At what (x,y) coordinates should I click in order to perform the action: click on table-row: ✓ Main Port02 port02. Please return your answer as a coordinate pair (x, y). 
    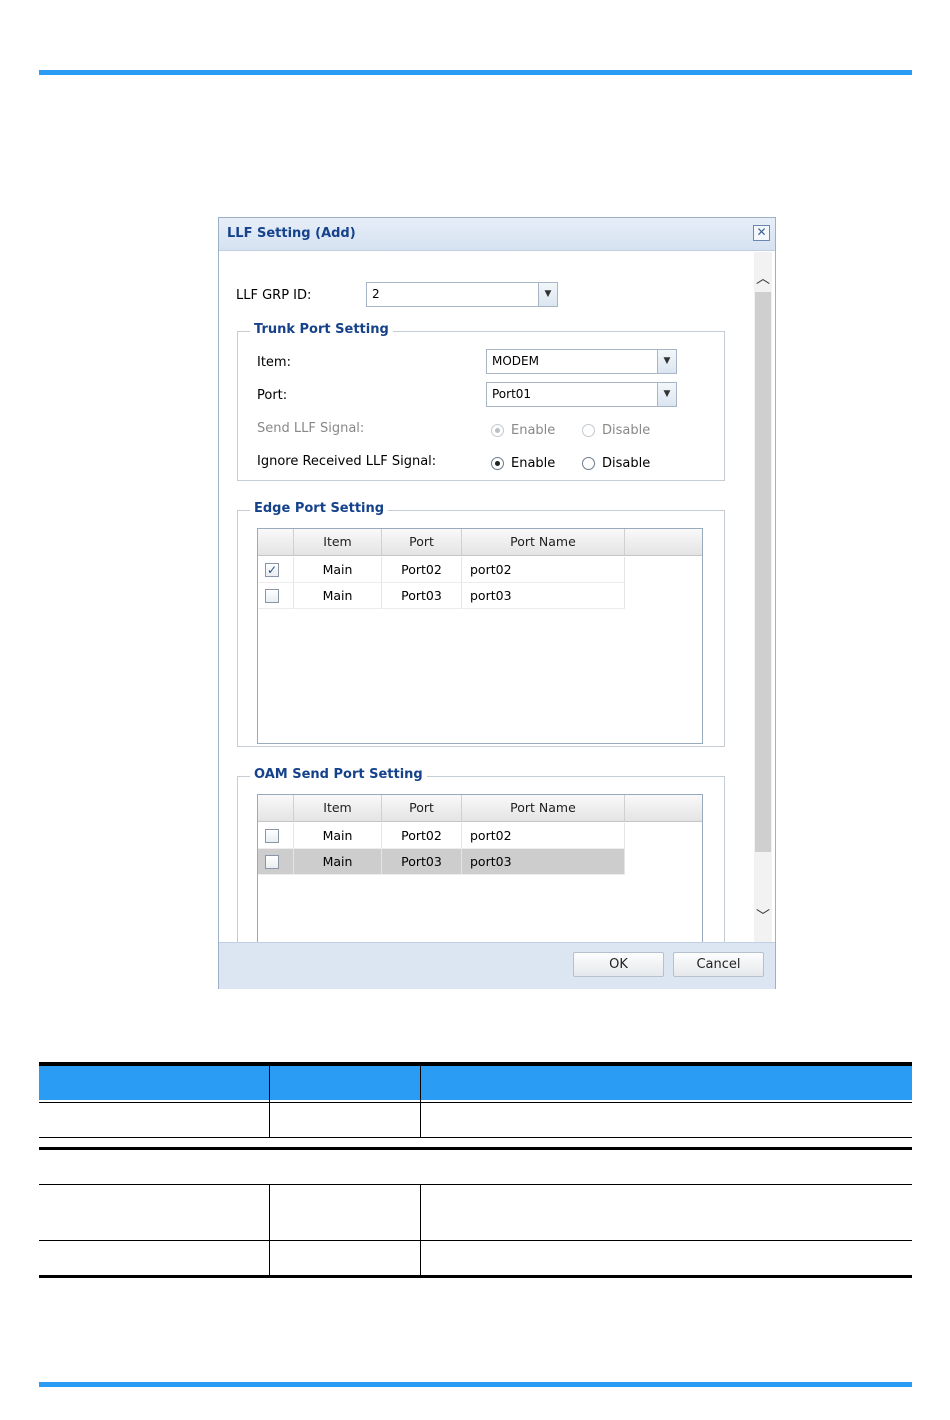
    Looking at the image, I should click on (441, 570).